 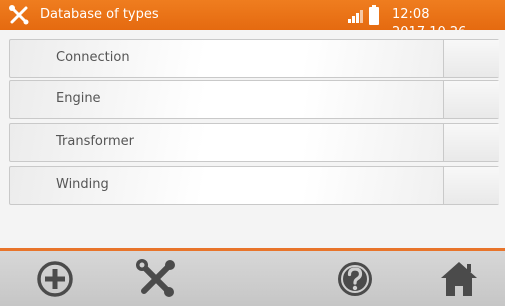 I want to click on list-item-connection: Connection, so click(x=254, y=58).